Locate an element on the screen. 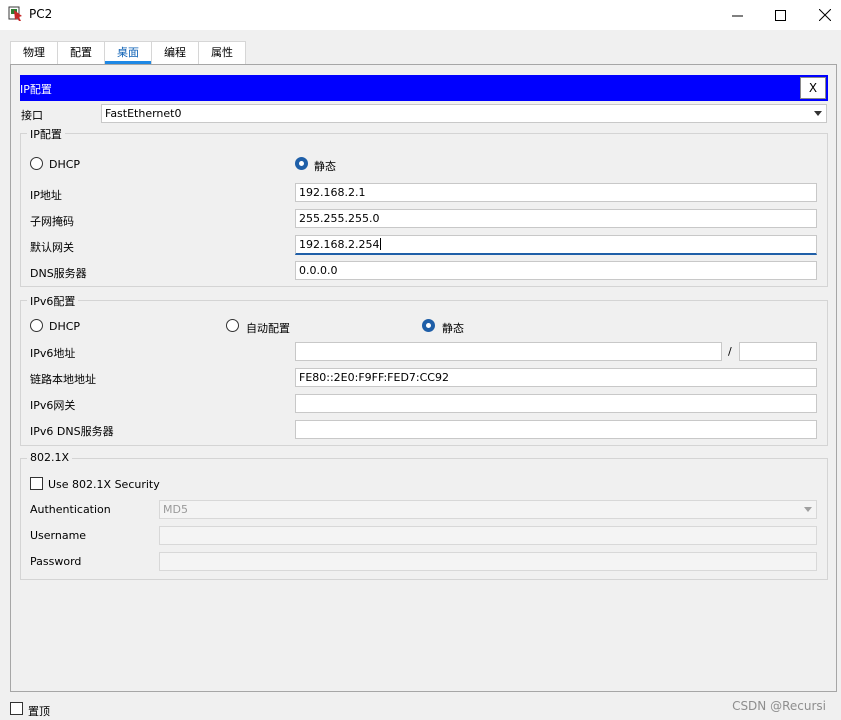 The width and height of the screenshot is (841, 720). maximize-button is located at coordinates (780, 15).